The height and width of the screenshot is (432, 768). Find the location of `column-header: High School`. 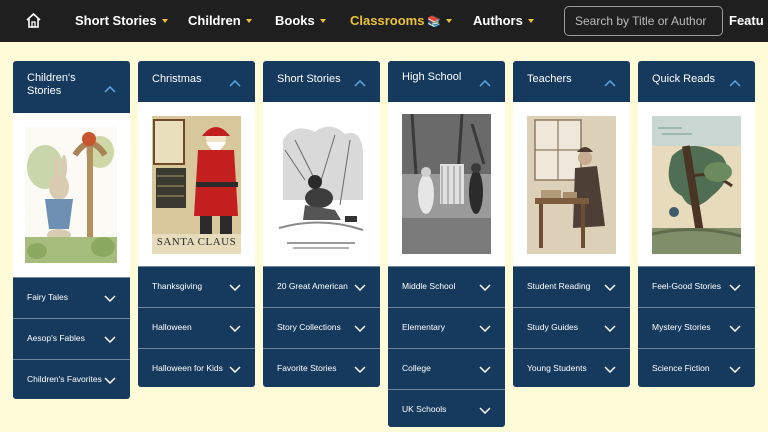

column-header: High School is located at coordinates (446, 81).